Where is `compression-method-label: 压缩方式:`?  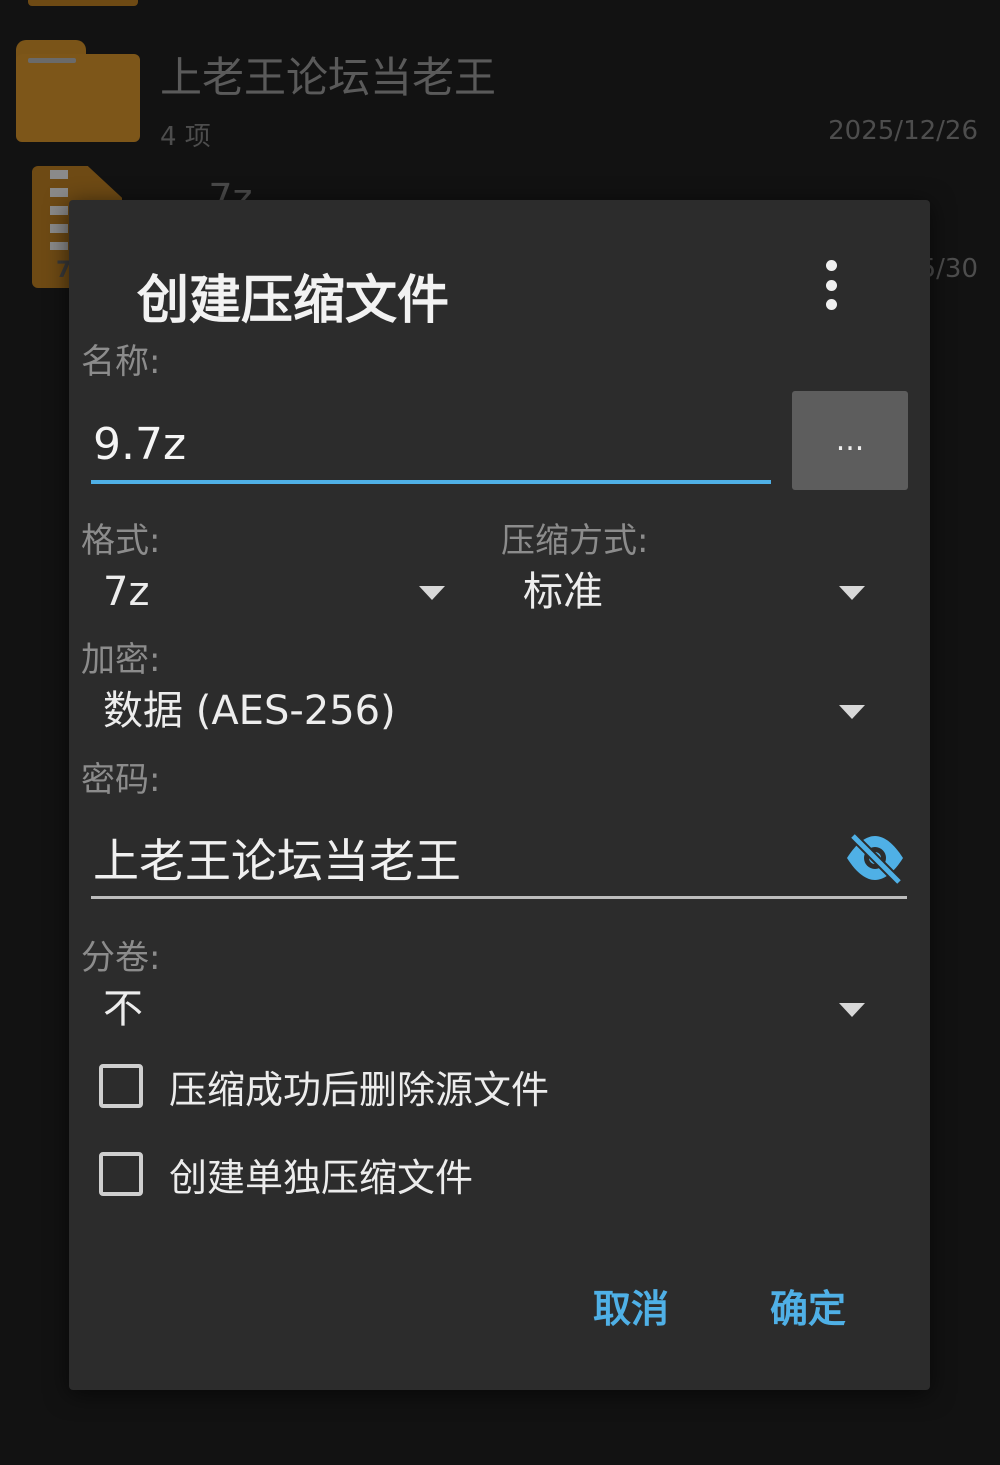
compression-method-label: 压缩方式: is located at coordinates (575, 541).